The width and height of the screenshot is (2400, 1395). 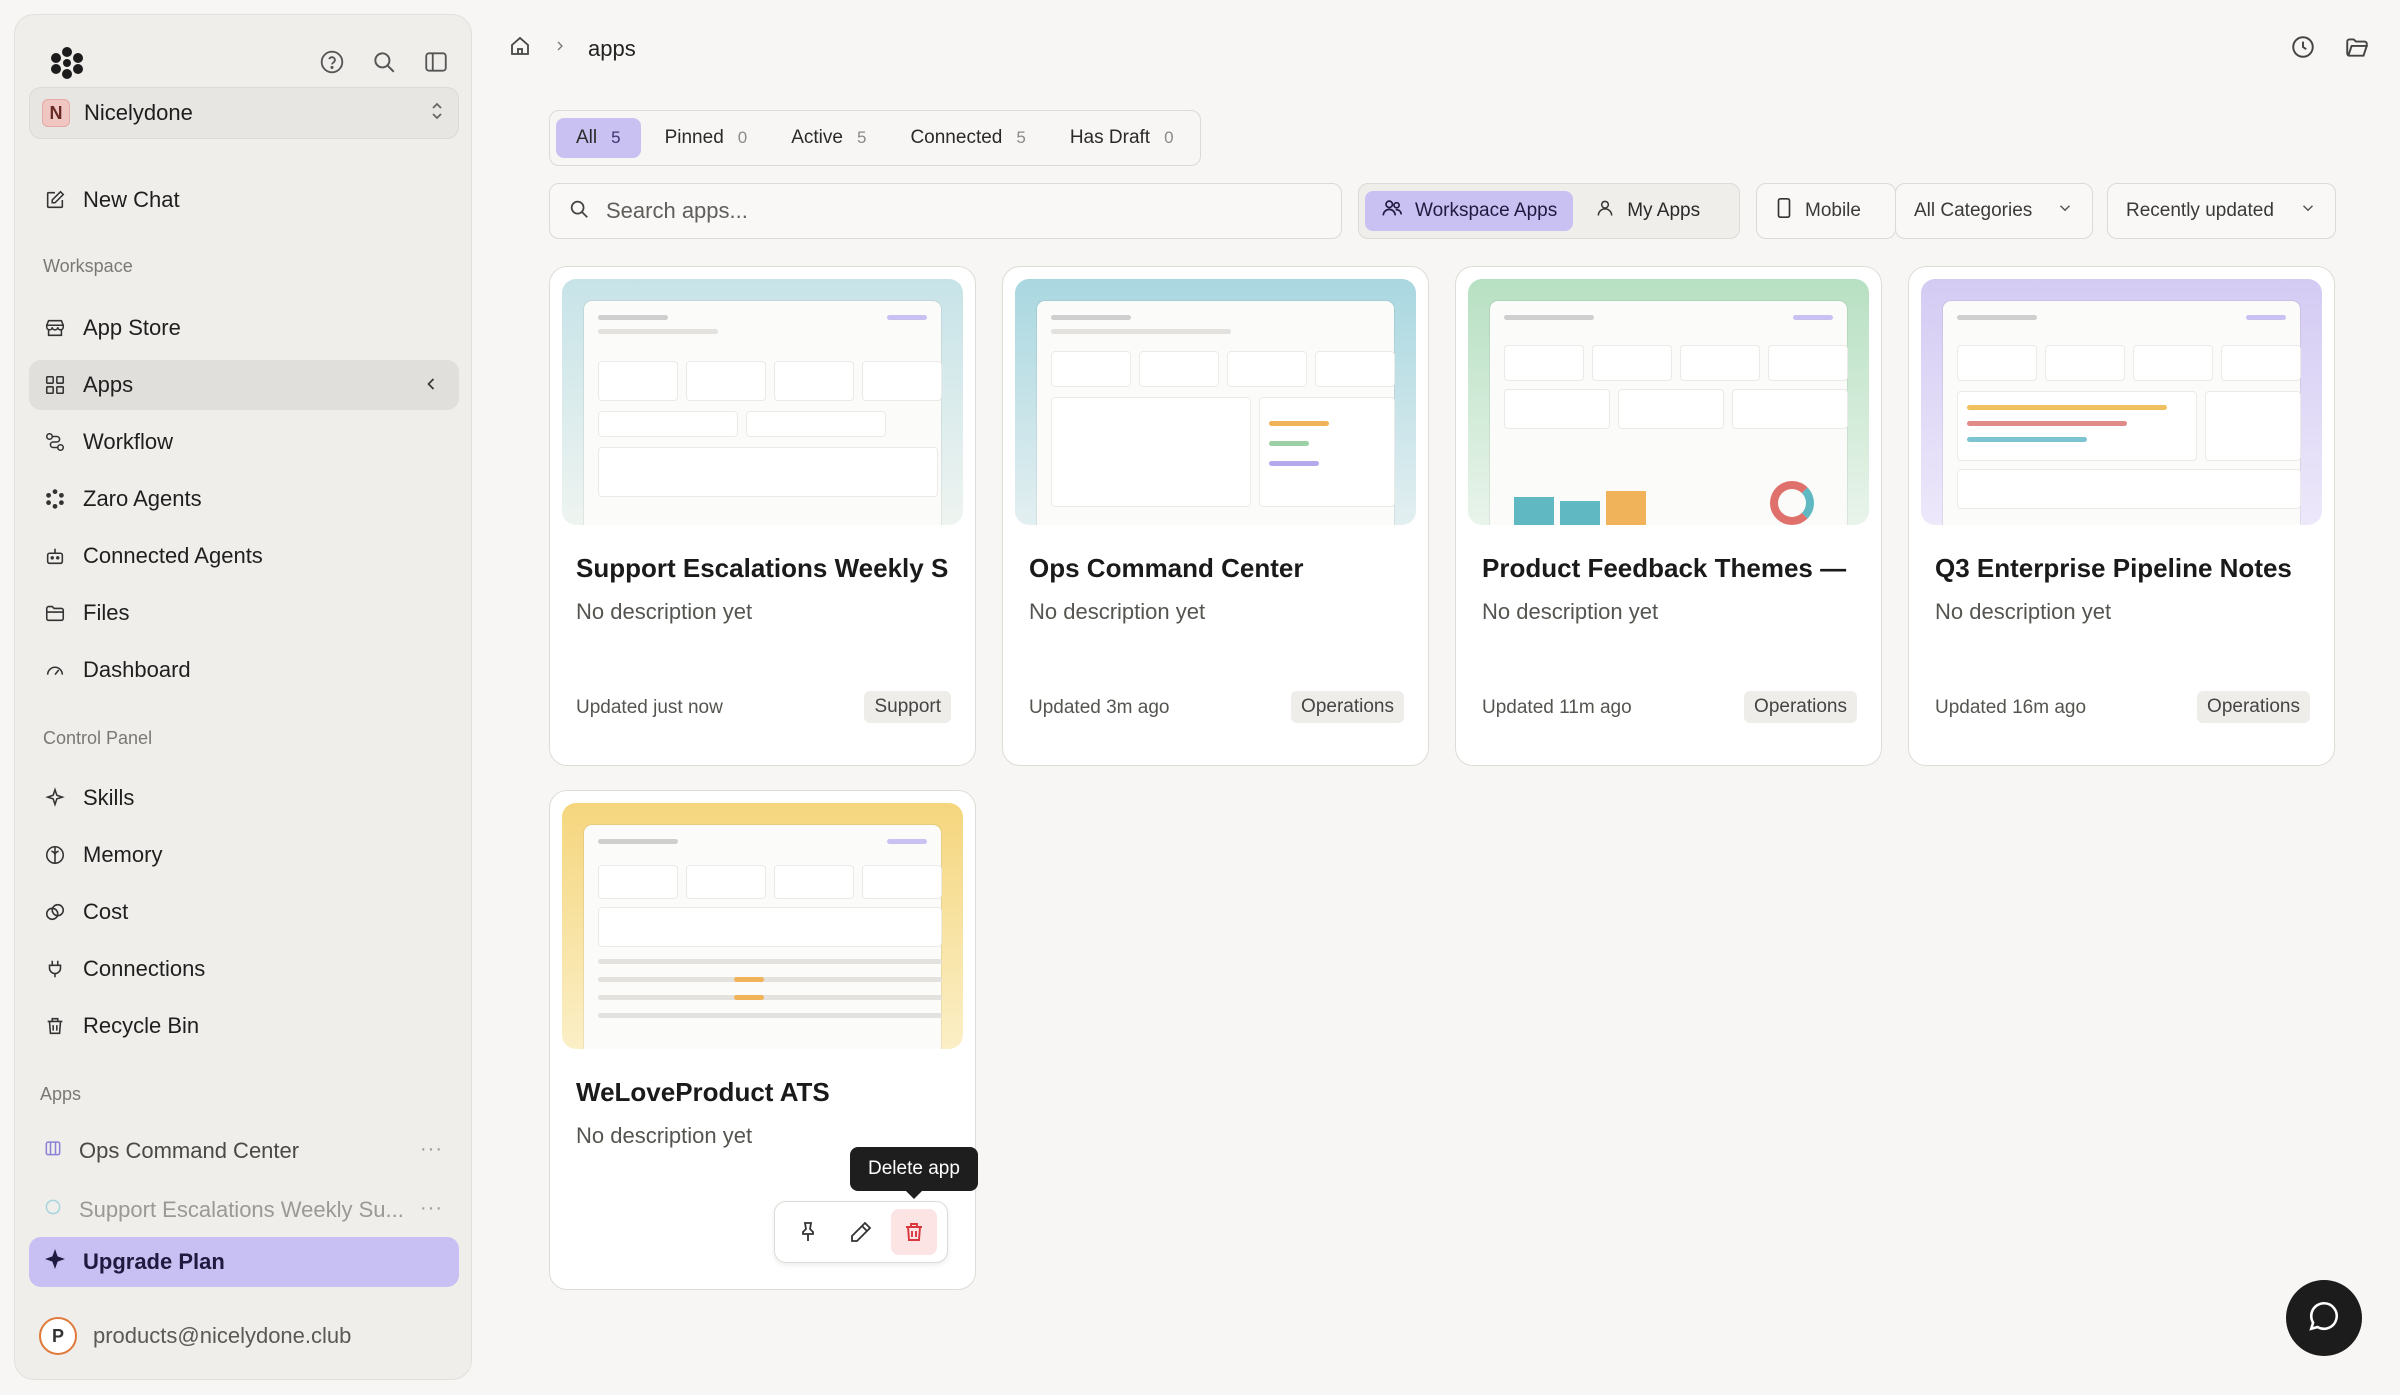 What do you see at coordinates (173, 555) in the screenshot?
I see `sidebar-item-label: Connected Agents` at bounding box center [173, 555].